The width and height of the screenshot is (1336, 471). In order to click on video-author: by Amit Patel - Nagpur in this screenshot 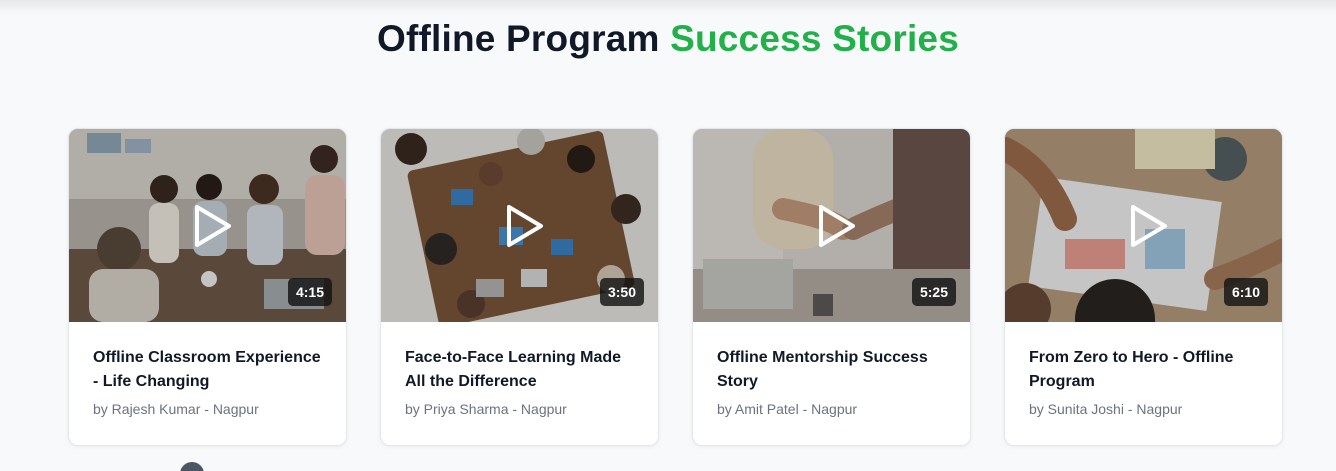, I will do `click(787, 409)`.